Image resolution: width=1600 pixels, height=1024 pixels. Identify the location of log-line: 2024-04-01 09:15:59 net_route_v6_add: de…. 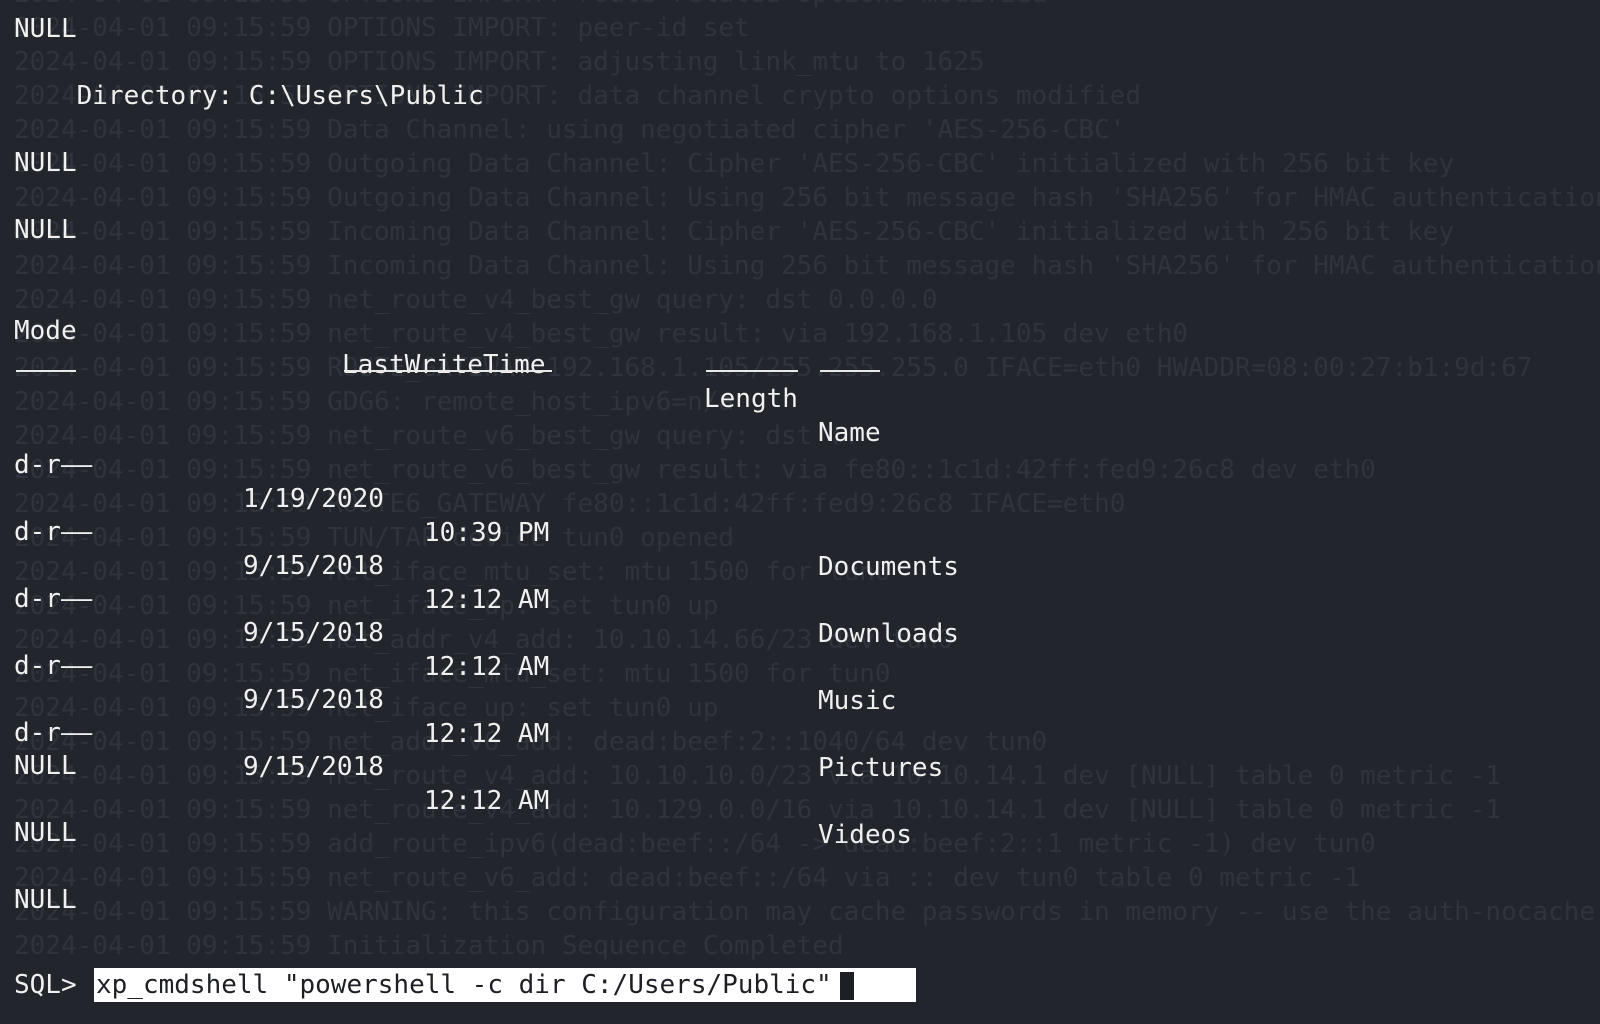
(687, 878).